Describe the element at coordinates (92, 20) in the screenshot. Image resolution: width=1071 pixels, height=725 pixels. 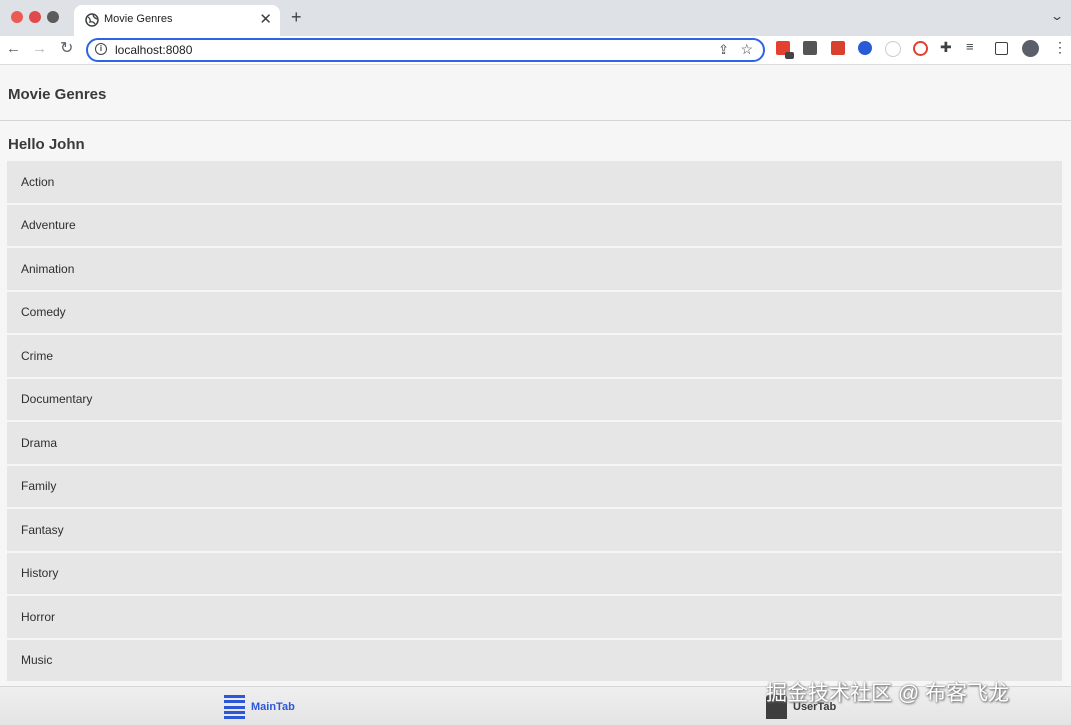
I see `globe-icon` at that location.